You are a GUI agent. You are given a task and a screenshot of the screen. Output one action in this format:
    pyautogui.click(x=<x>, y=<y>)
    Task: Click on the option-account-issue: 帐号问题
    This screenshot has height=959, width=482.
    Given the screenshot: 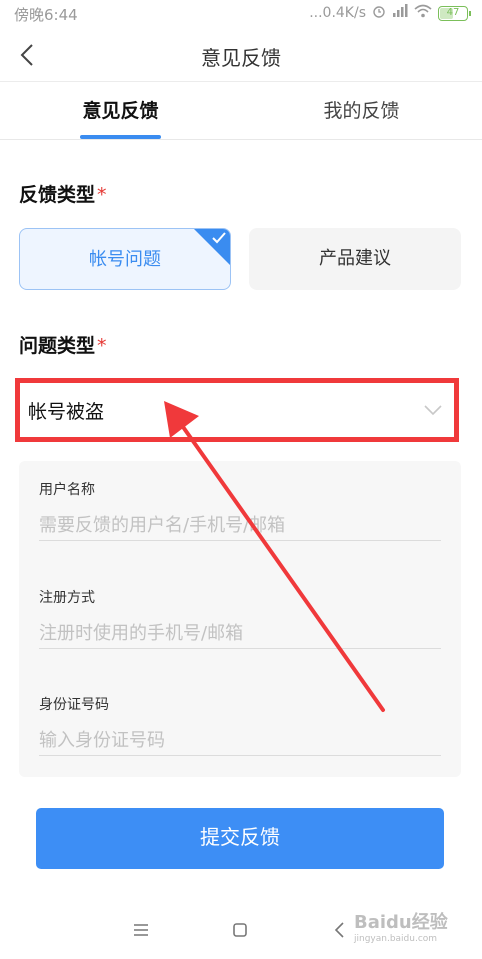 What is the action you would take?
    pyautogui.click(x=125, y=259)
    